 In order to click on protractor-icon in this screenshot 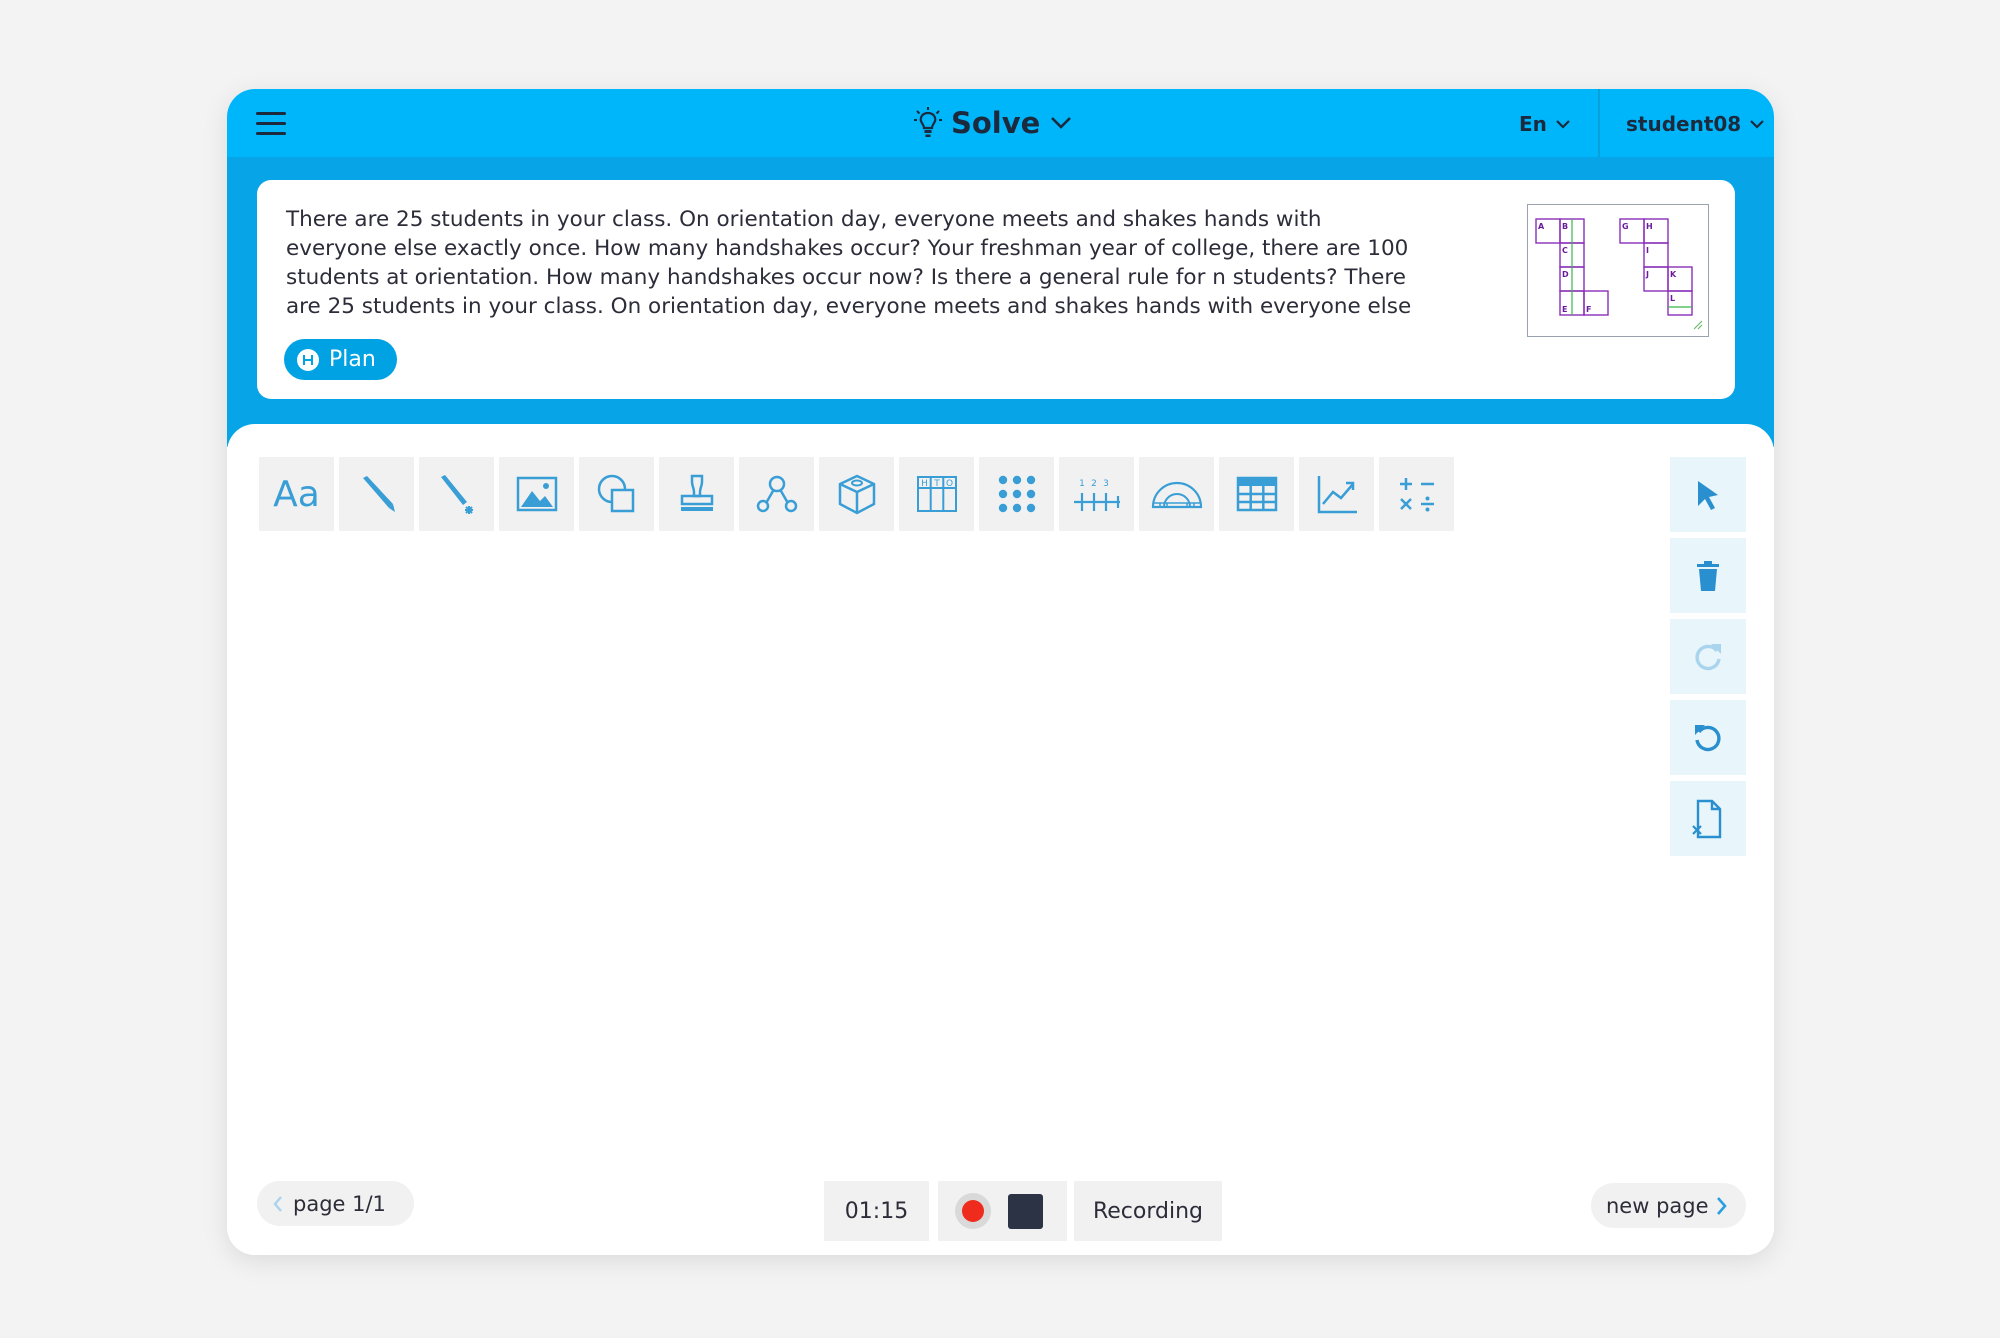, I will do `click(1176, 495)`.